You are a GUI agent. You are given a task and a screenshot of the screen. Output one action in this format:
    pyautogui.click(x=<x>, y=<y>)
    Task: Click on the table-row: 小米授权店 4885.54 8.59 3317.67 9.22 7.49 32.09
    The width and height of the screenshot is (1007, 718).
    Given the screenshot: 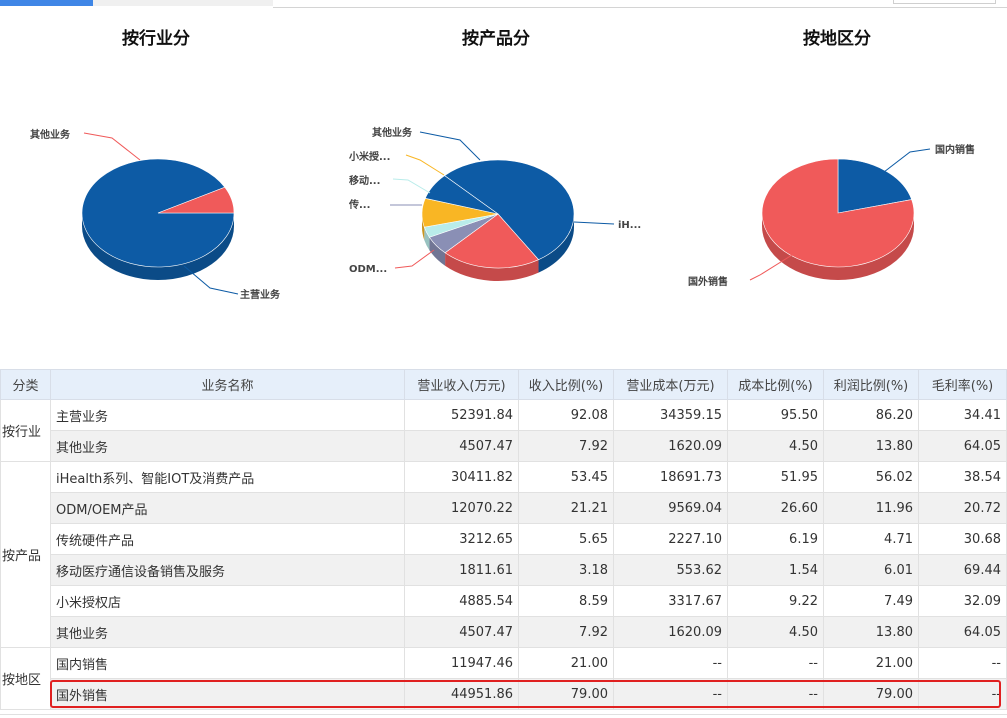 What is the action you would take?
    pyautogui.click(x=504, y=601)
    